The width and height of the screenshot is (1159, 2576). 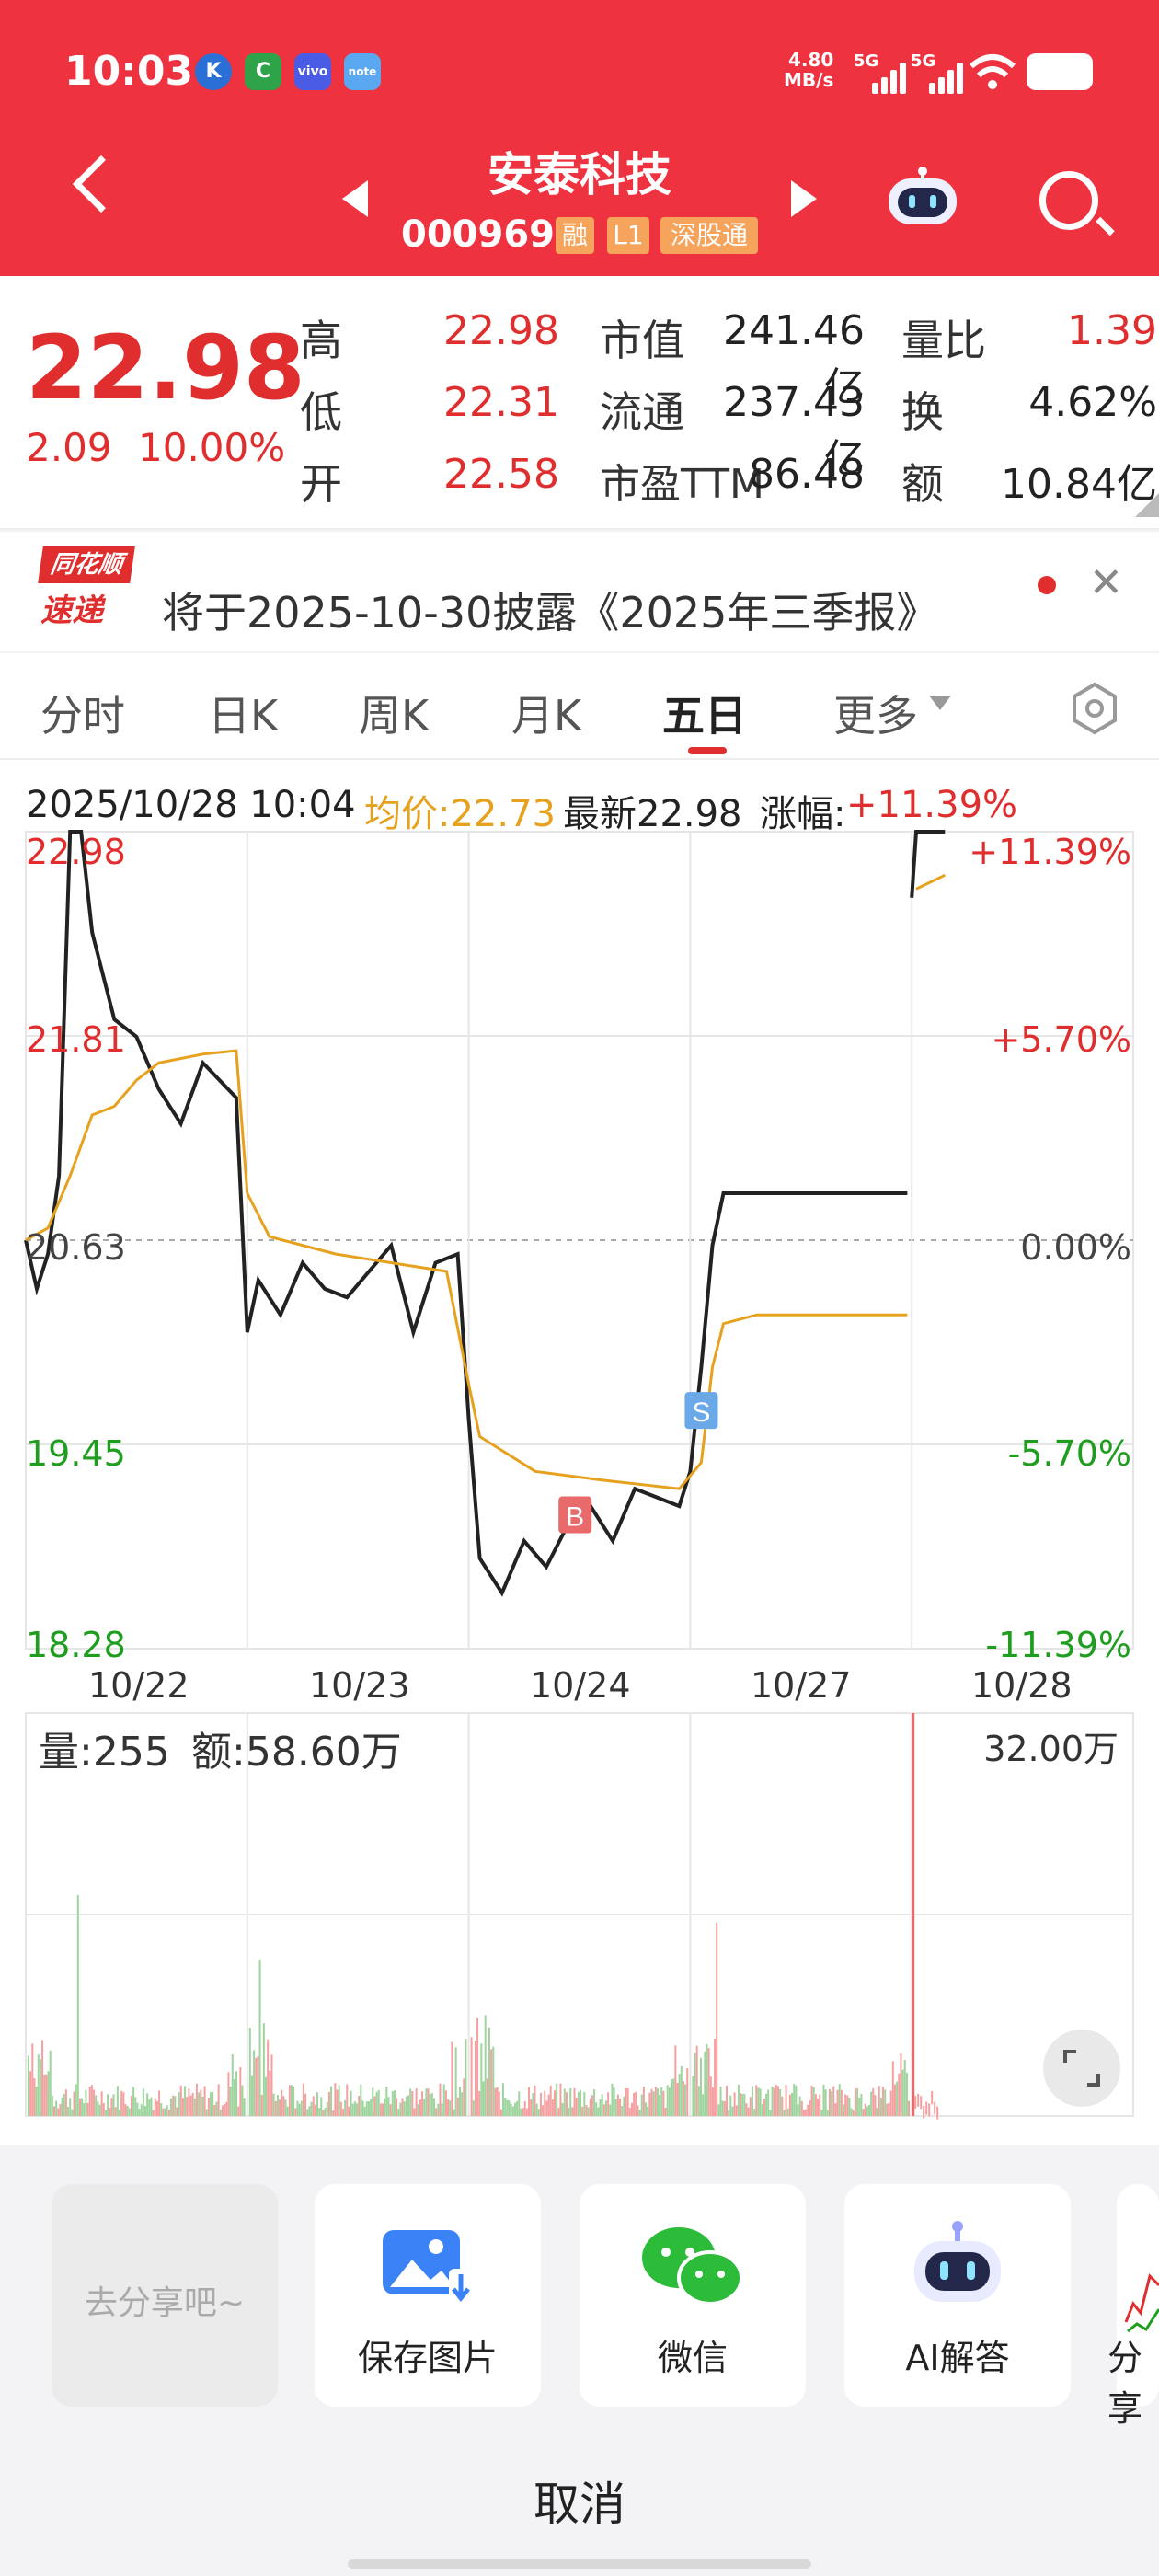 I want to click on tab-daily-k: 日K, so click(x=243, y=713).